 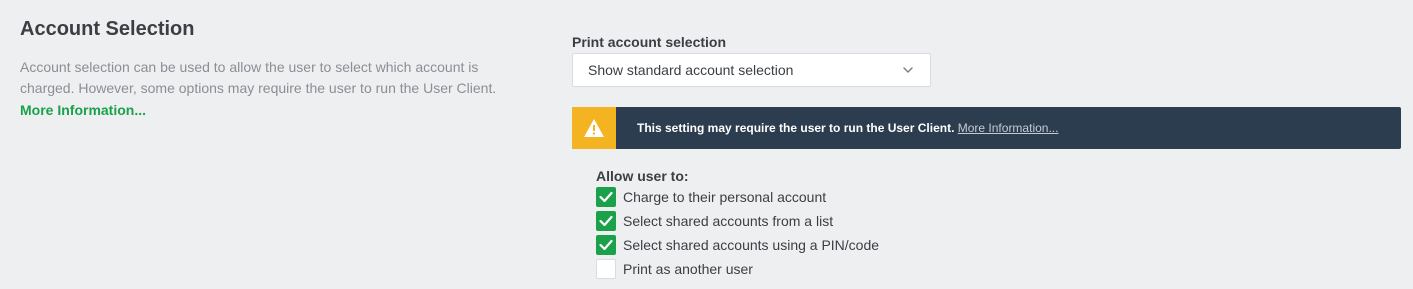 I want to click on allow-user-label: Allow user to:, so click(x=642, y=176).